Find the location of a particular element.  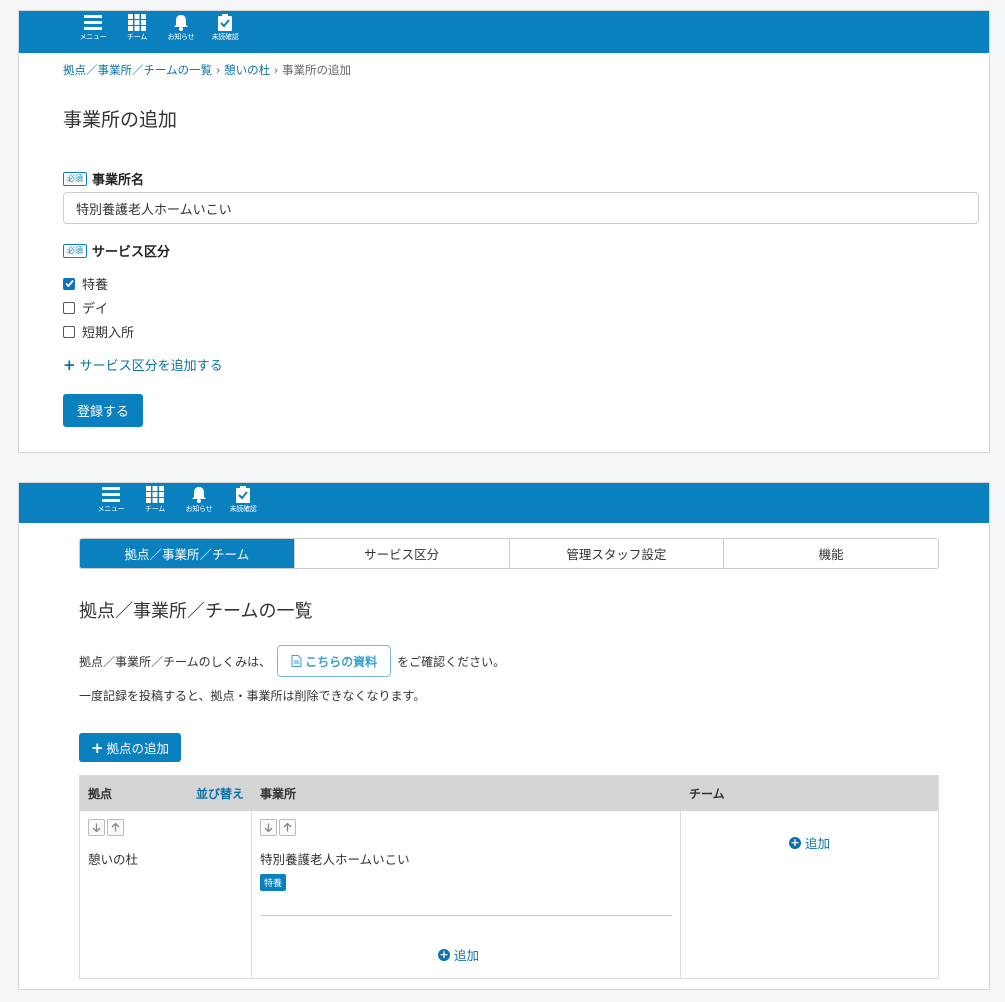

add-base-button-label: 拠点の追加 is located at coordinates (138, 748).